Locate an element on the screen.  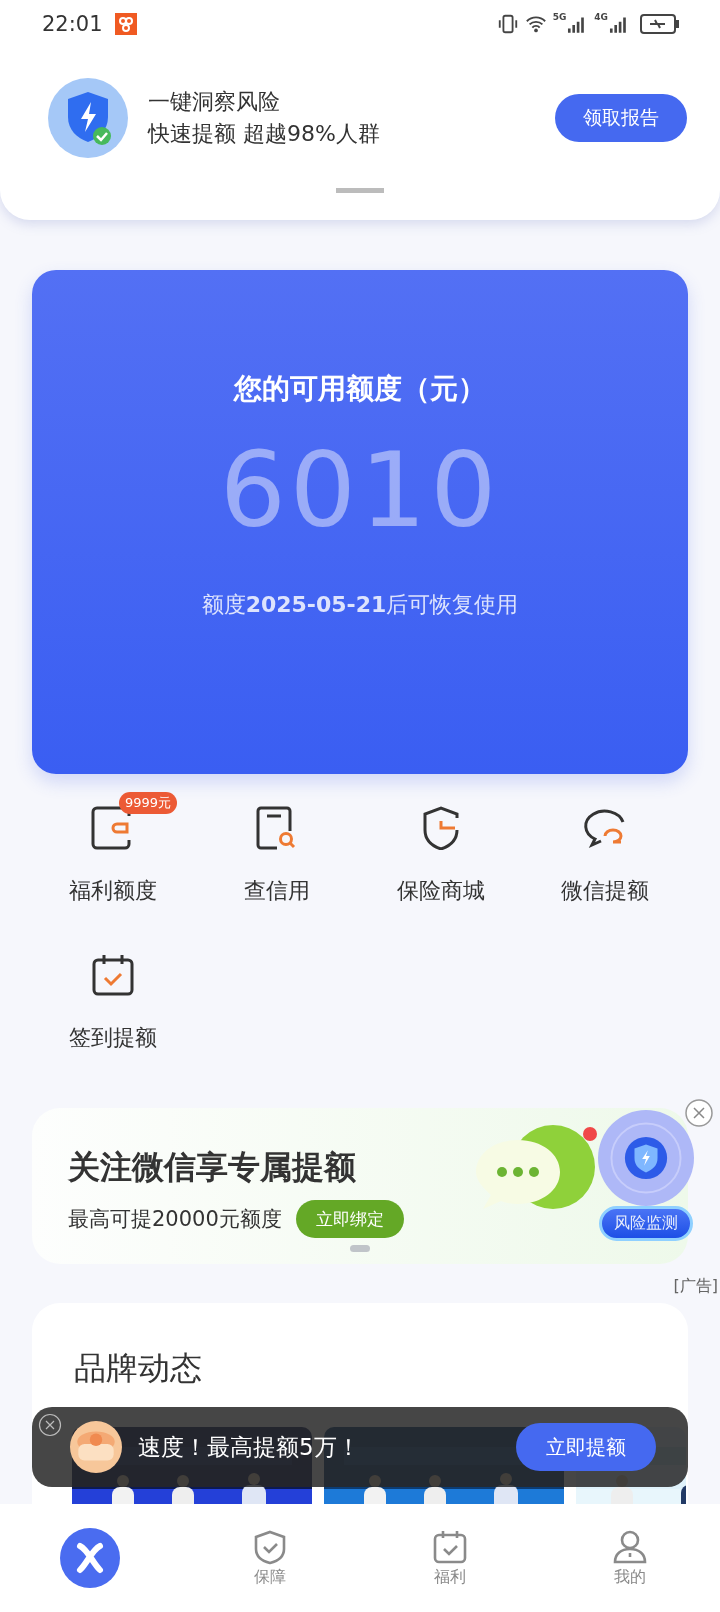
nav-tab: 我的 is located at coordinates (630, 1558).